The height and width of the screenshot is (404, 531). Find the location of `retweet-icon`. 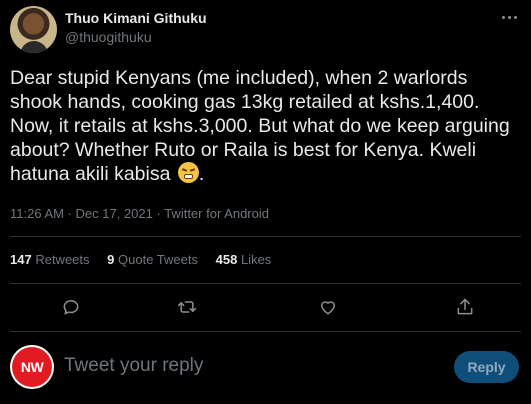

retweet-icon is located at coordinates (187, 307).